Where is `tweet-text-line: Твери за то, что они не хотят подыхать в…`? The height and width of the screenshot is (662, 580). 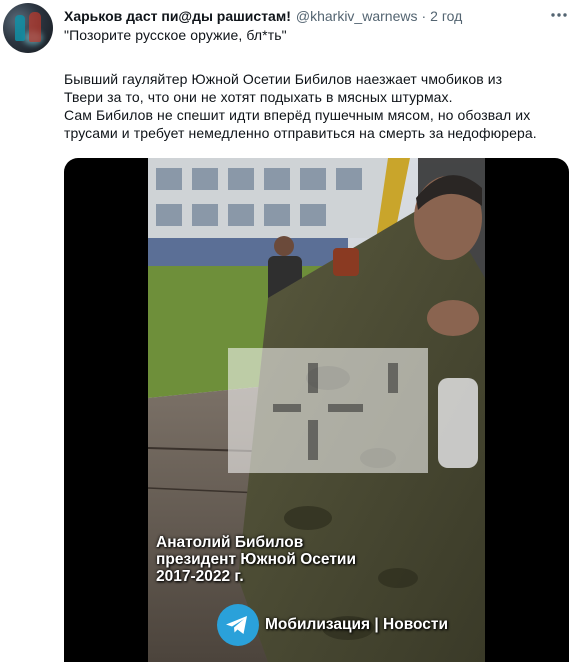 tweet-text-line: Твери за то, что они не хотят подыхать в… is located at coordinates (258, 97).